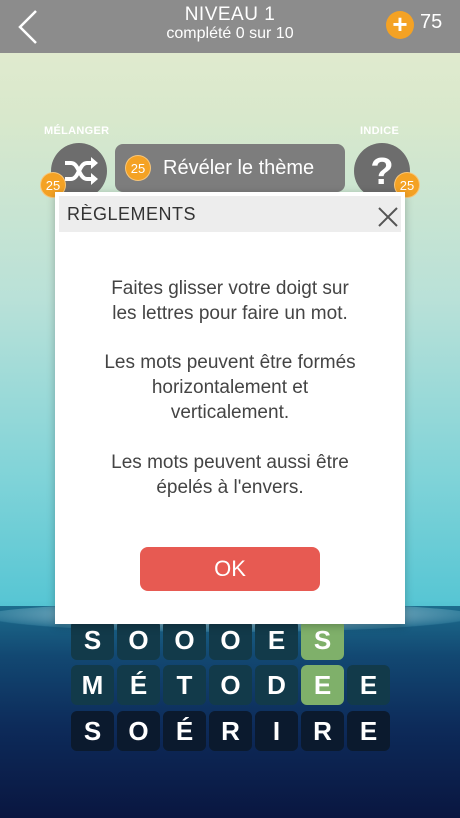 The image size is (460, 818). I want to click on letter-tile: T, so click(184, 685).